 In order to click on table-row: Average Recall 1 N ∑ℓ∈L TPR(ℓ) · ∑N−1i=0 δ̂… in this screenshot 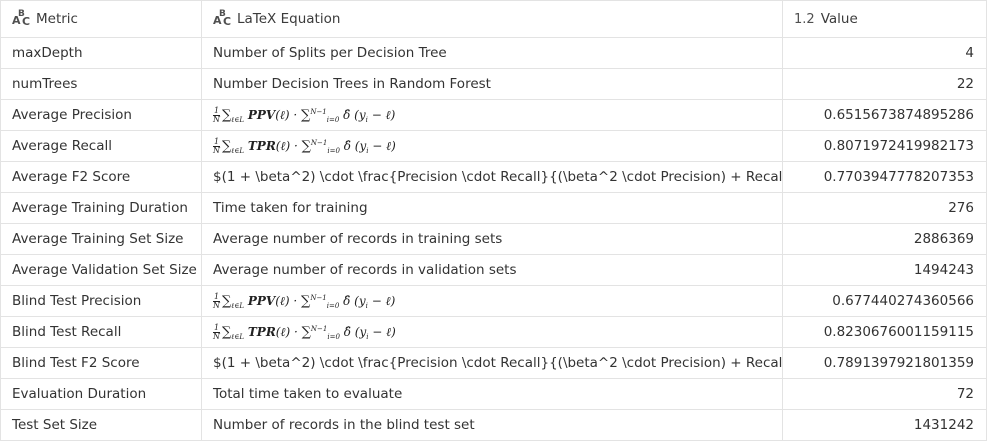, I will do `click(493, 146)`.